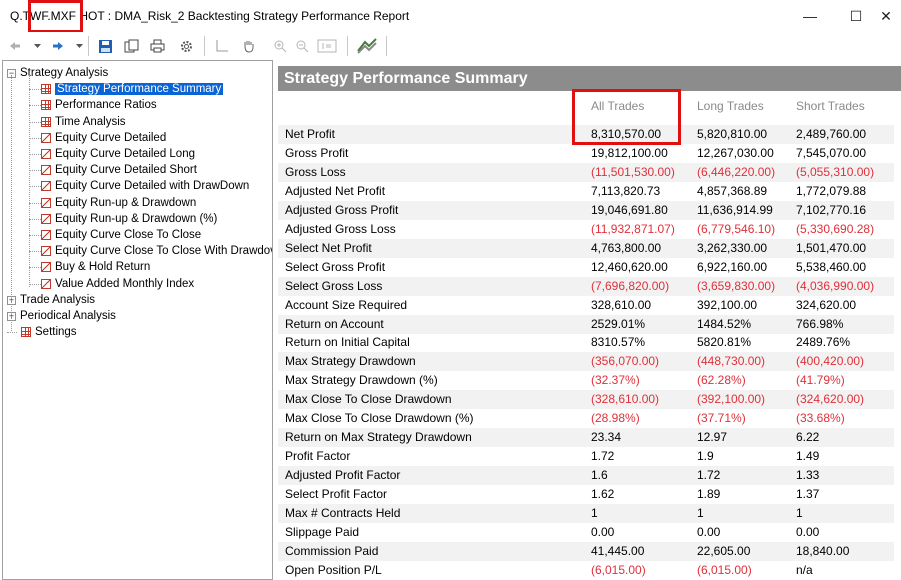 This screenshot has height=580, width=901. I want to click on tree-item: Equity Curve Close To Close With Drawdov, so click(157, 251).